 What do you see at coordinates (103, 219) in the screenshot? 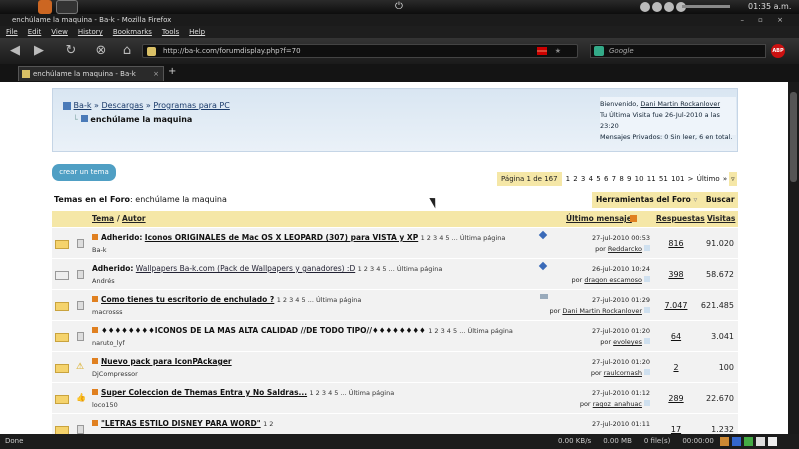
I see `col-tema: Tema` at bounding box center [103, 219].